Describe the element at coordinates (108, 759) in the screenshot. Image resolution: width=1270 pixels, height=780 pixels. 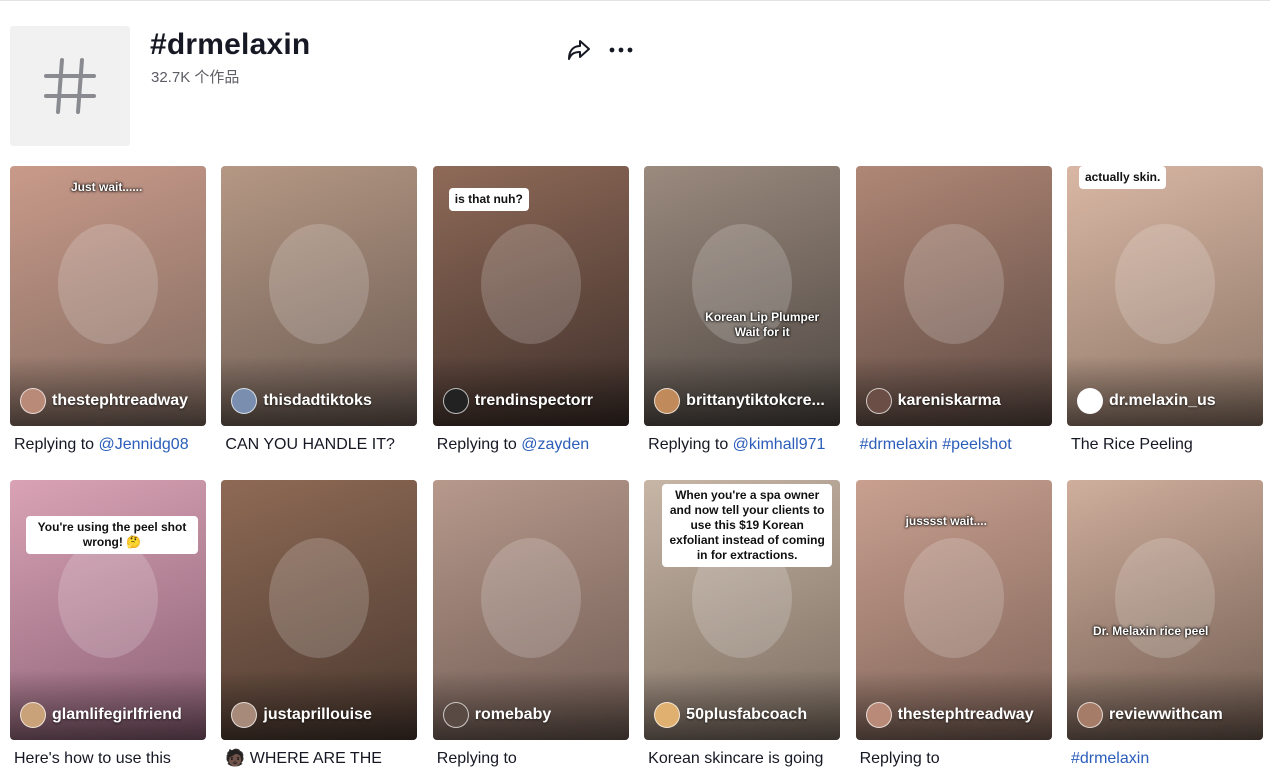
I see `video-caption: Here's how to use this` at that location.